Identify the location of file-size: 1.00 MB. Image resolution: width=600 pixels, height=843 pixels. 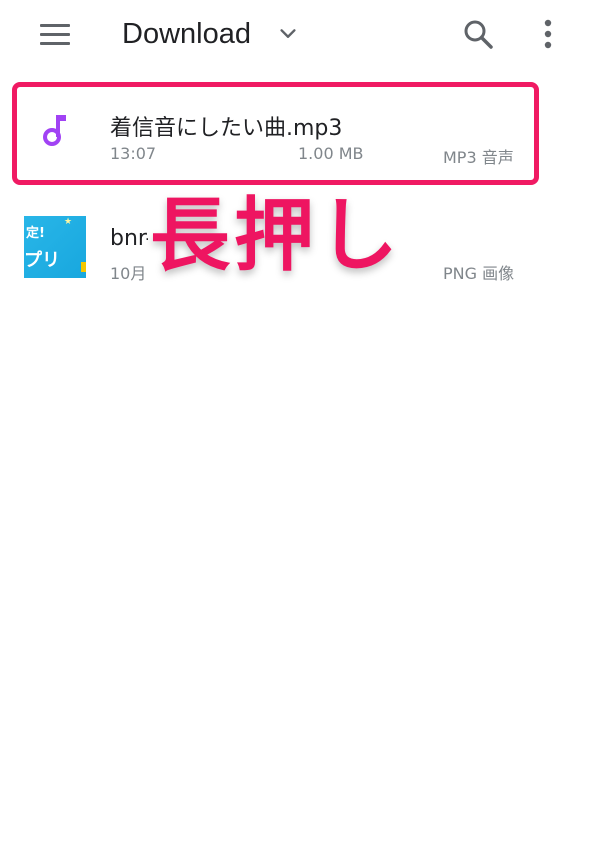
(331, 153).